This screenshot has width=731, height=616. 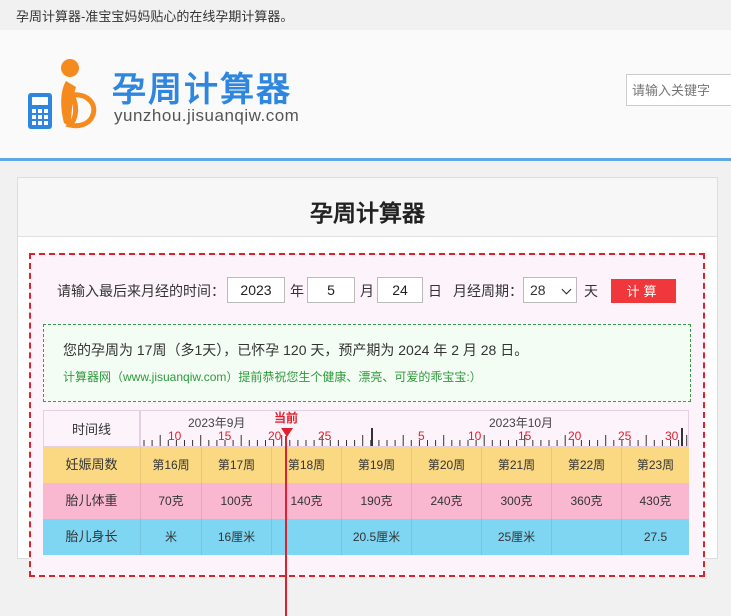 What do you see at coordinates (236, 465) in the screenshot?
I see `timeline-cell: 第17周` at bounding box center [236, 465].